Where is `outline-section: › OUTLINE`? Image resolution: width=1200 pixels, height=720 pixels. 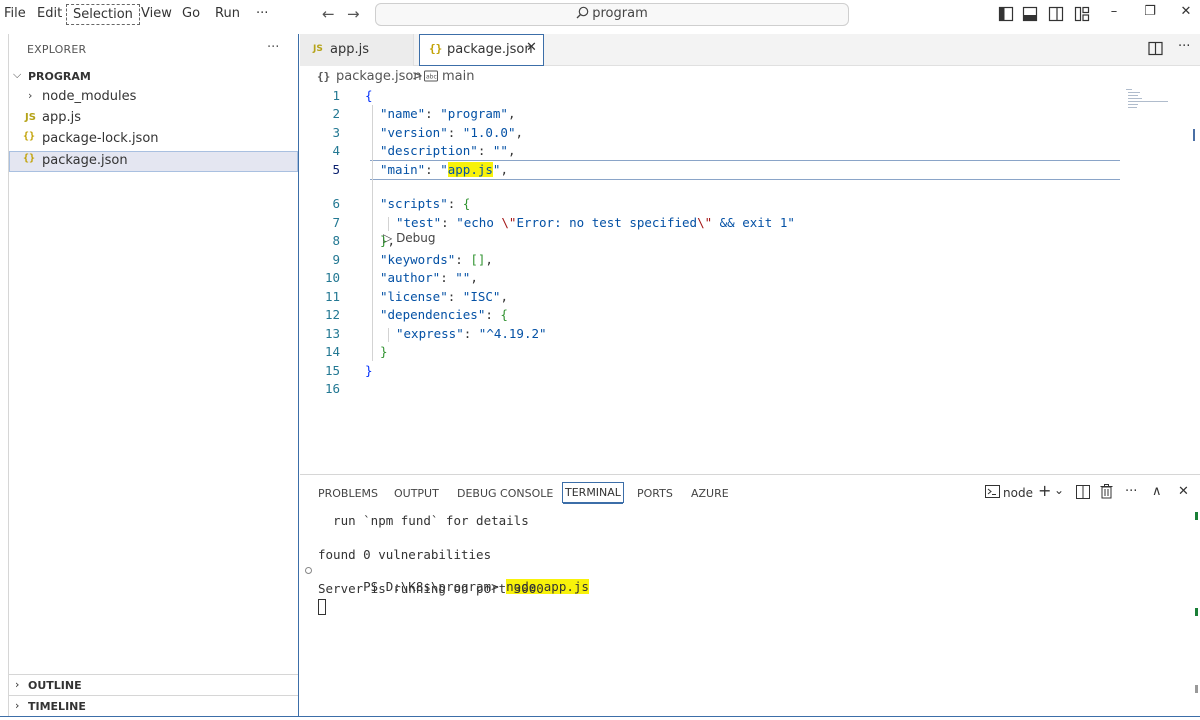 outline-section: › OUTLINE is located at coordinates (153, 684).